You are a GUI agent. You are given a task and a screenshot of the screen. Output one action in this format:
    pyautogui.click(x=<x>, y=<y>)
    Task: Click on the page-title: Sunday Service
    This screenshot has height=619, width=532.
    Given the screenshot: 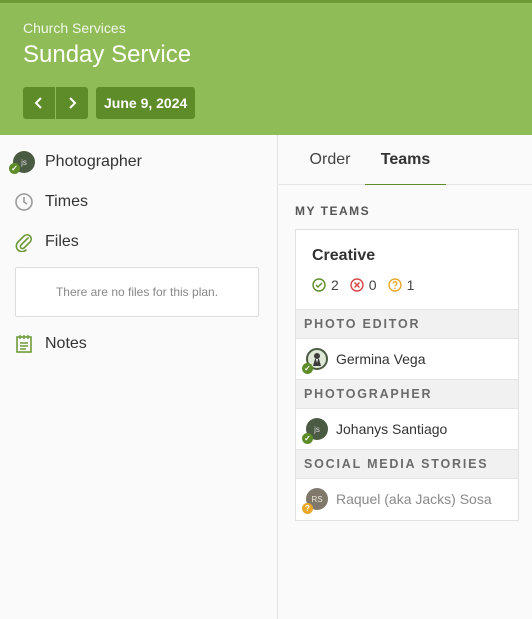 What is the action you would take?
    pyautogui.click(x=107, y=54)
    